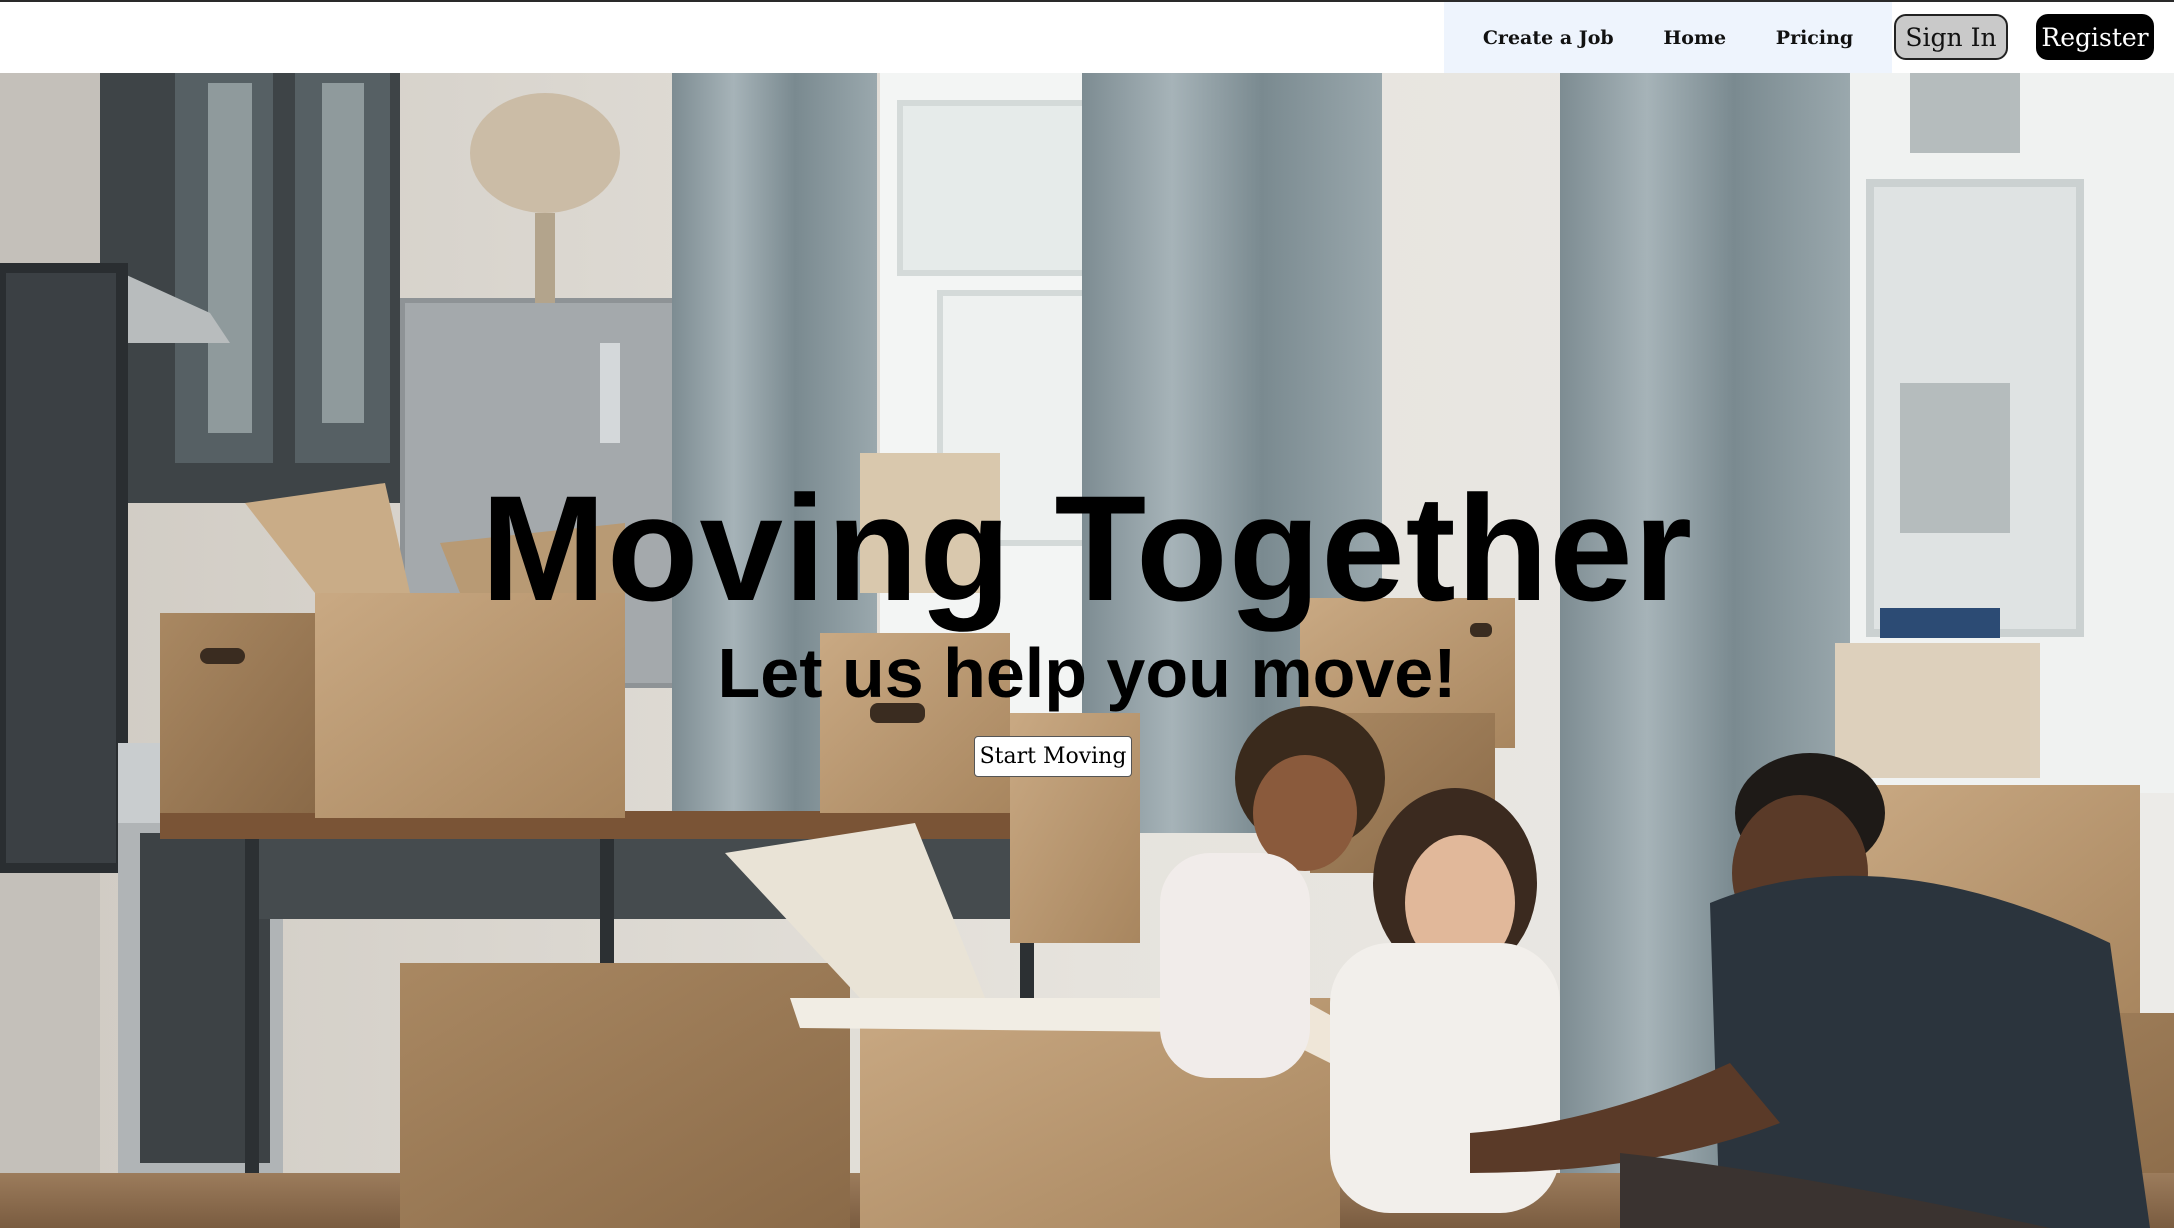 This screenshot has height=1228, width=2174. What do you see at coordinates (1814, 38) in the screenshot?
I see `nav-link-pricing: Pricing` at bounding box center [1814, 38].